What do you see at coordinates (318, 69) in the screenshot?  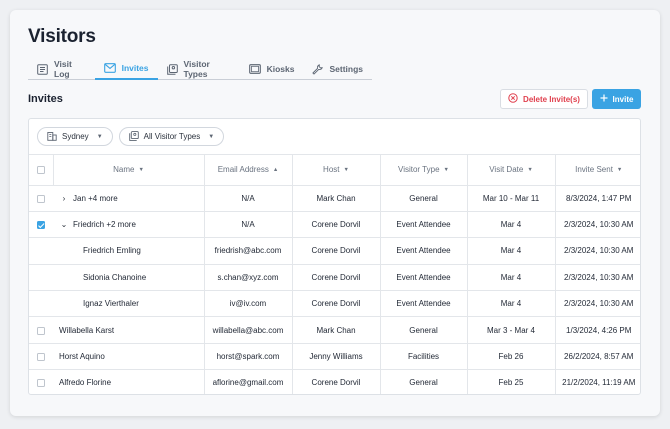 I see `wrench-icon` at bounding box center [318, 69].